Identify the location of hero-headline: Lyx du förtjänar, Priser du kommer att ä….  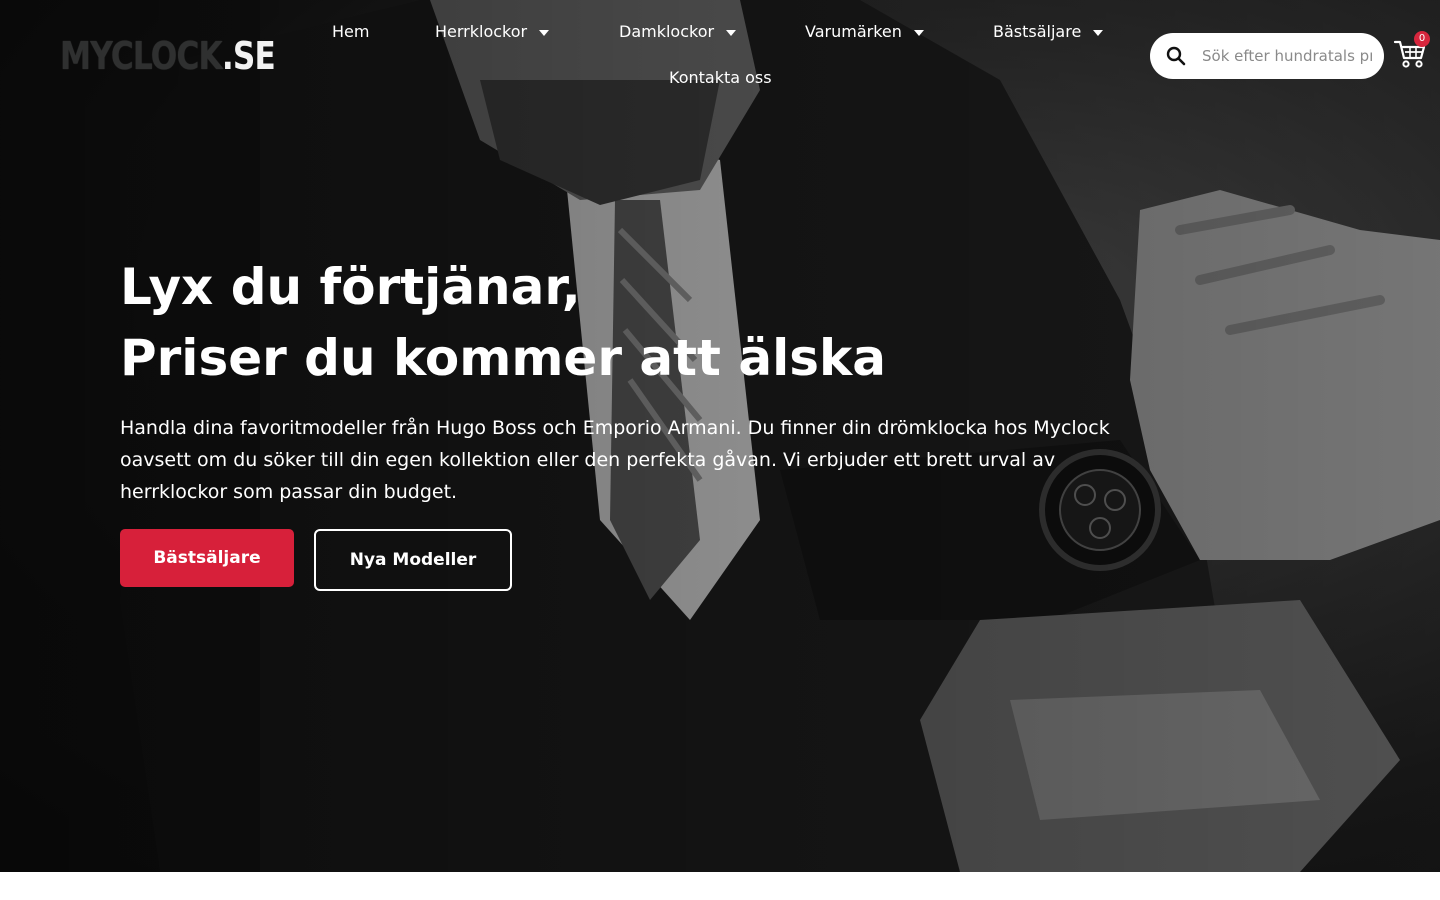
(503, 323).